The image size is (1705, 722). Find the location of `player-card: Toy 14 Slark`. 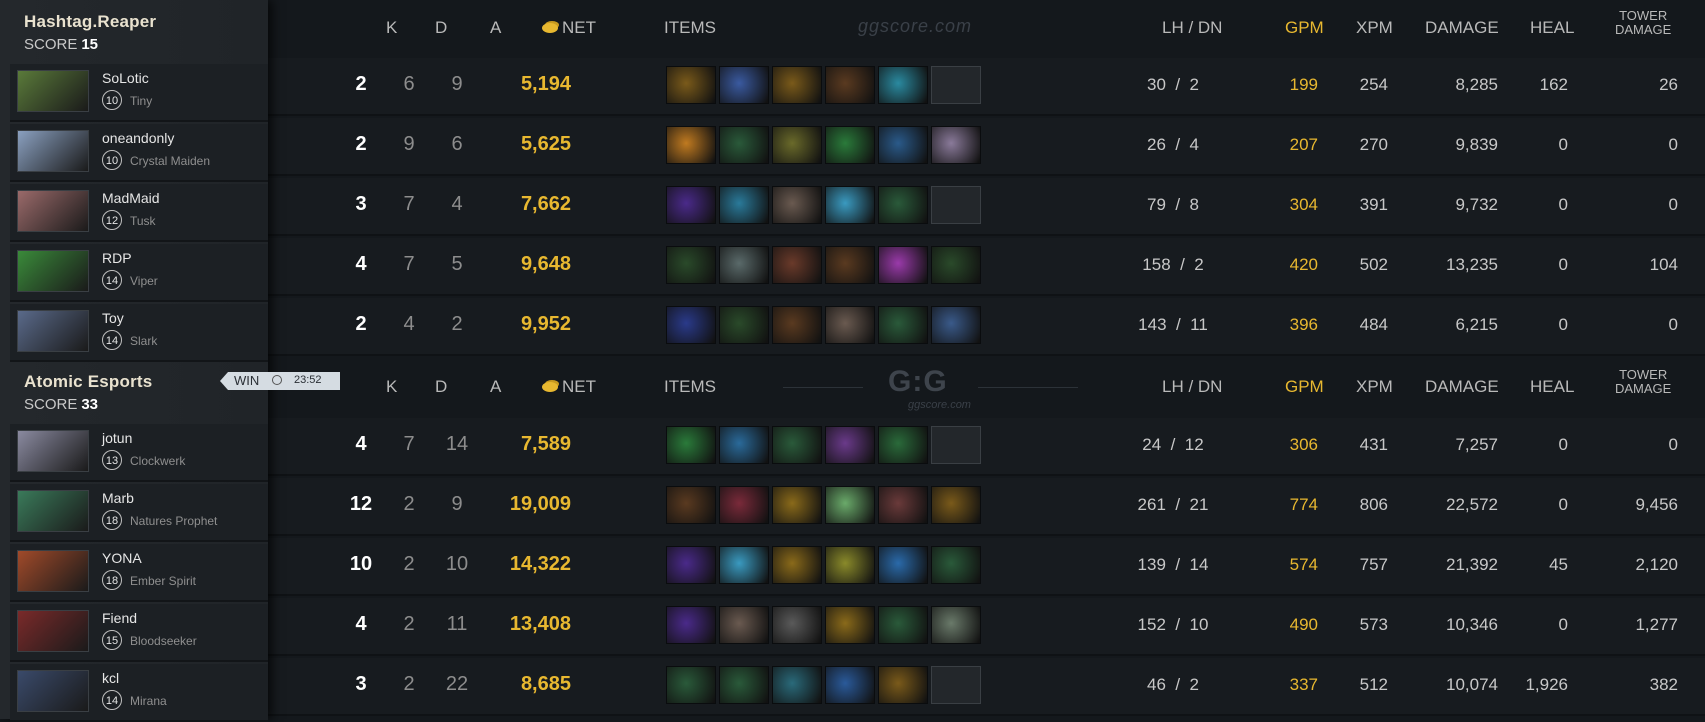

player-card: Toy 14 Slark is located at coordinates (139, 333).